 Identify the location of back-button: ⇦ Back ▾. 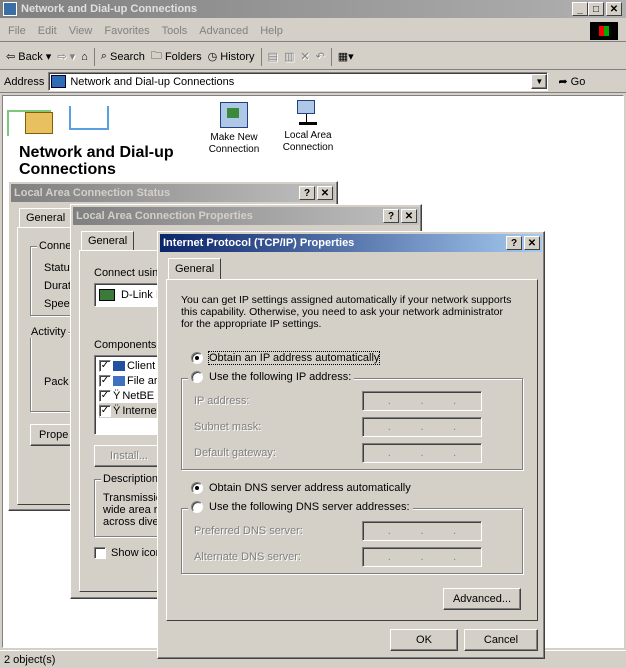
(28, 57).